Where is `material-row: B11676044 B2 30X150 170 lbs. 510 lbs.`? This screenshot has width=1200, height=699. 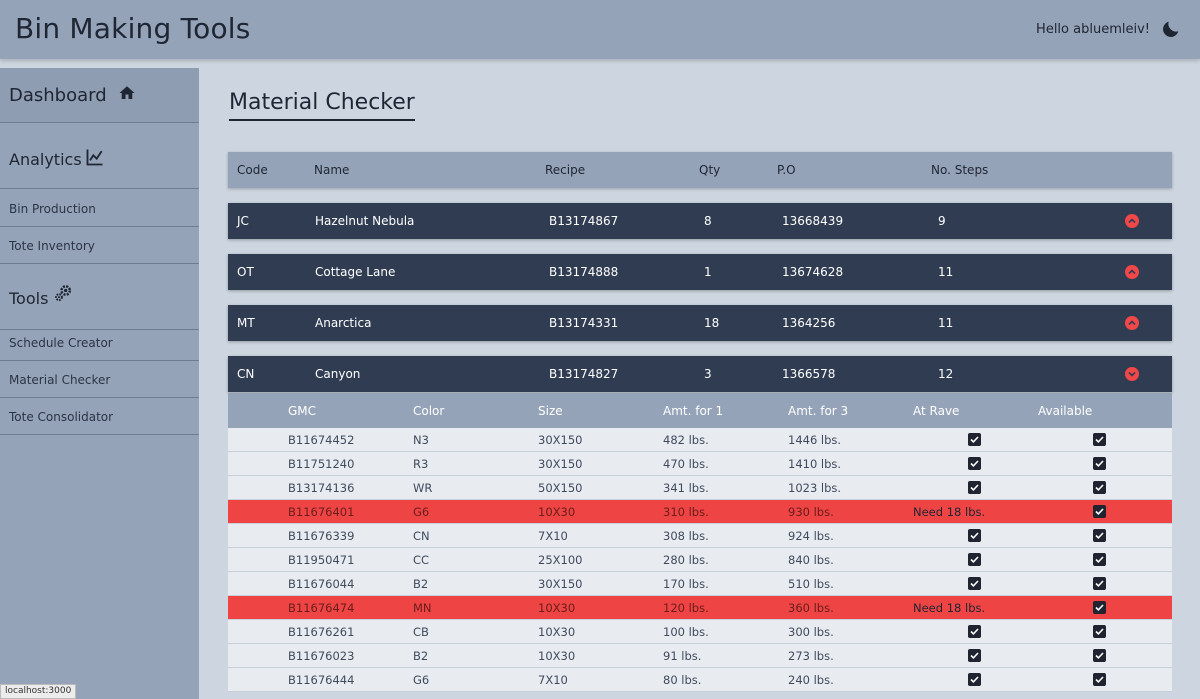
material-row: B11676044 B2 30X150 170 lbs. 510 lbs. is located at coordinates (700, 584).